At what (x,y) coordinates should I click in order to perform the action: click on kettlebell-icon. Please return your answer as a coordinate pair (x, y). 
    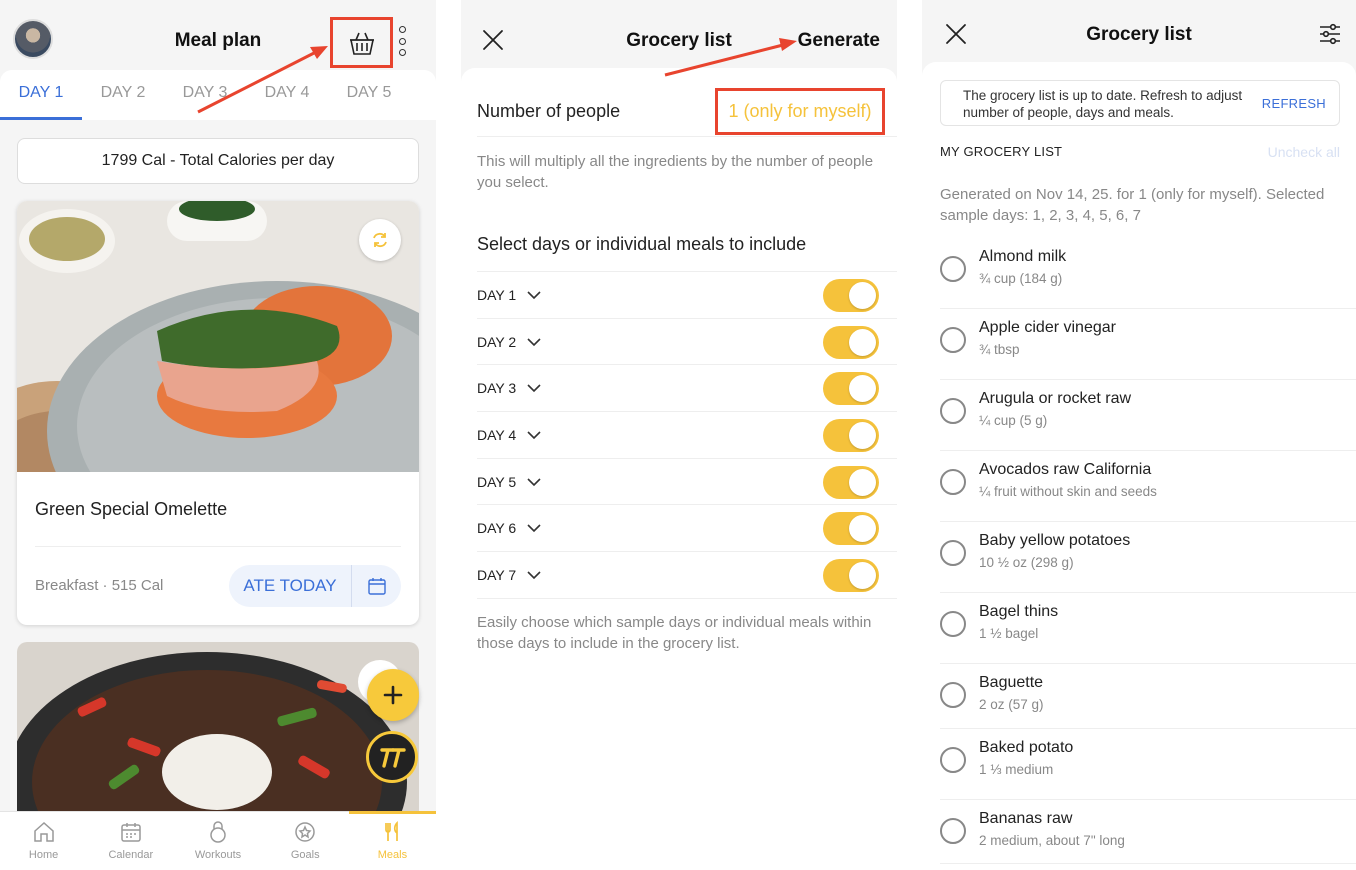
    Looking at the image, I should click on (218, 832).